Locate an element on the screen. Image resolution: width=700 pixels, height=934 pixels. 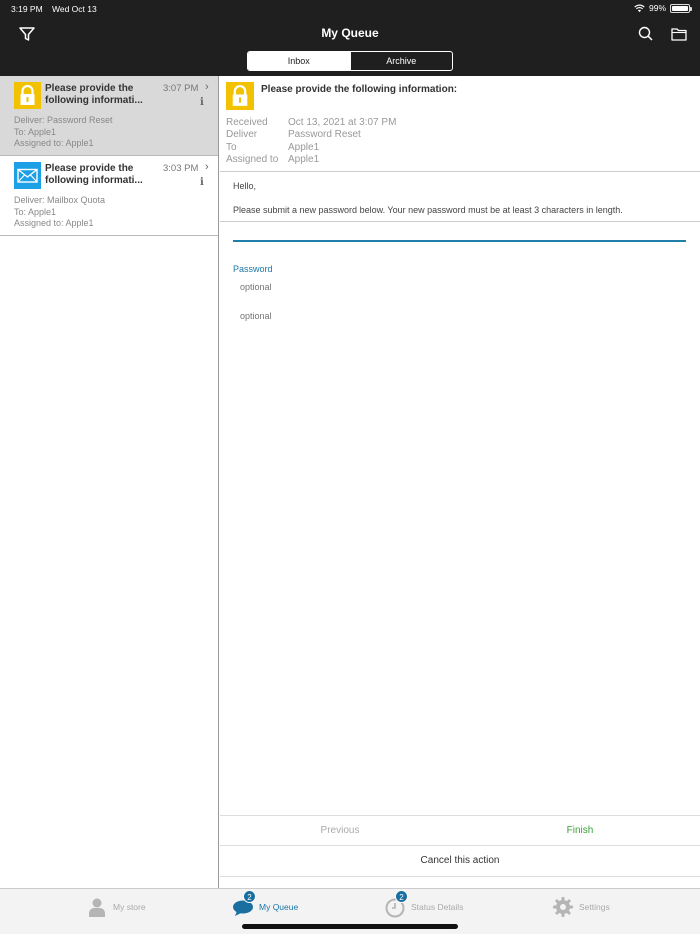
greeting-text: Hello, is located at coordinates (245, 186).